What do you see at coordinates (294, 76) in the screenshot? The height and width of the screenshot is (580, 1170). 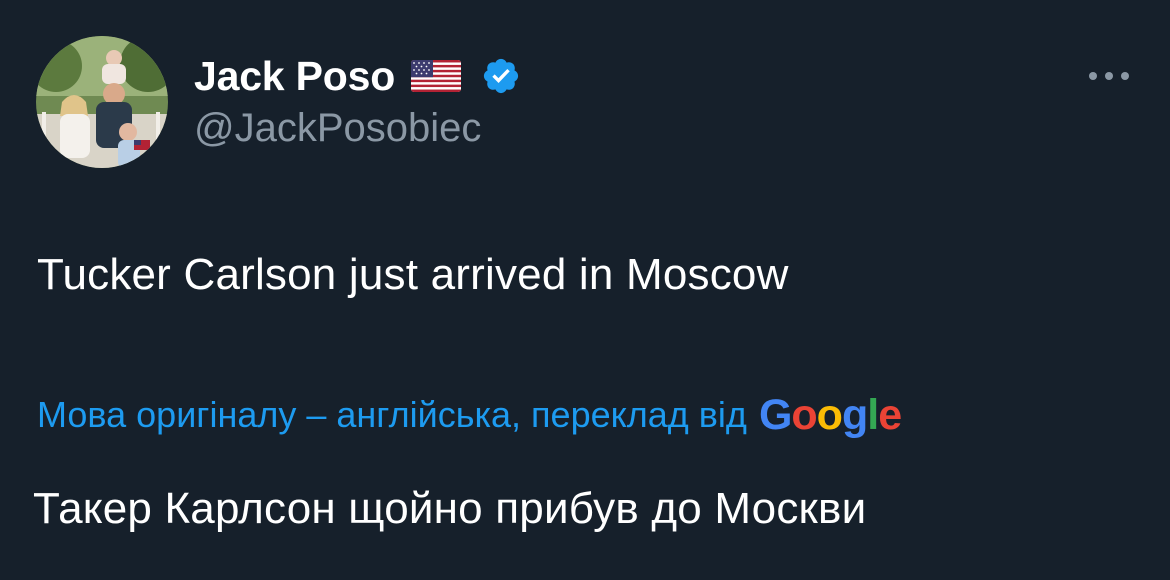 I see `display-name: Jack Poso` at bounding box center [294, 76].